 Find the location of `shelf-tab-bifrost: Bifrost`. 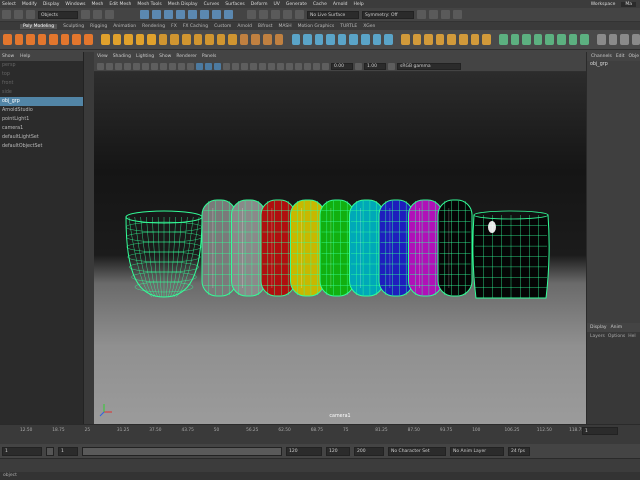

shelf-tab-bifrost: Bifrost is located at coordinates (265, 26).